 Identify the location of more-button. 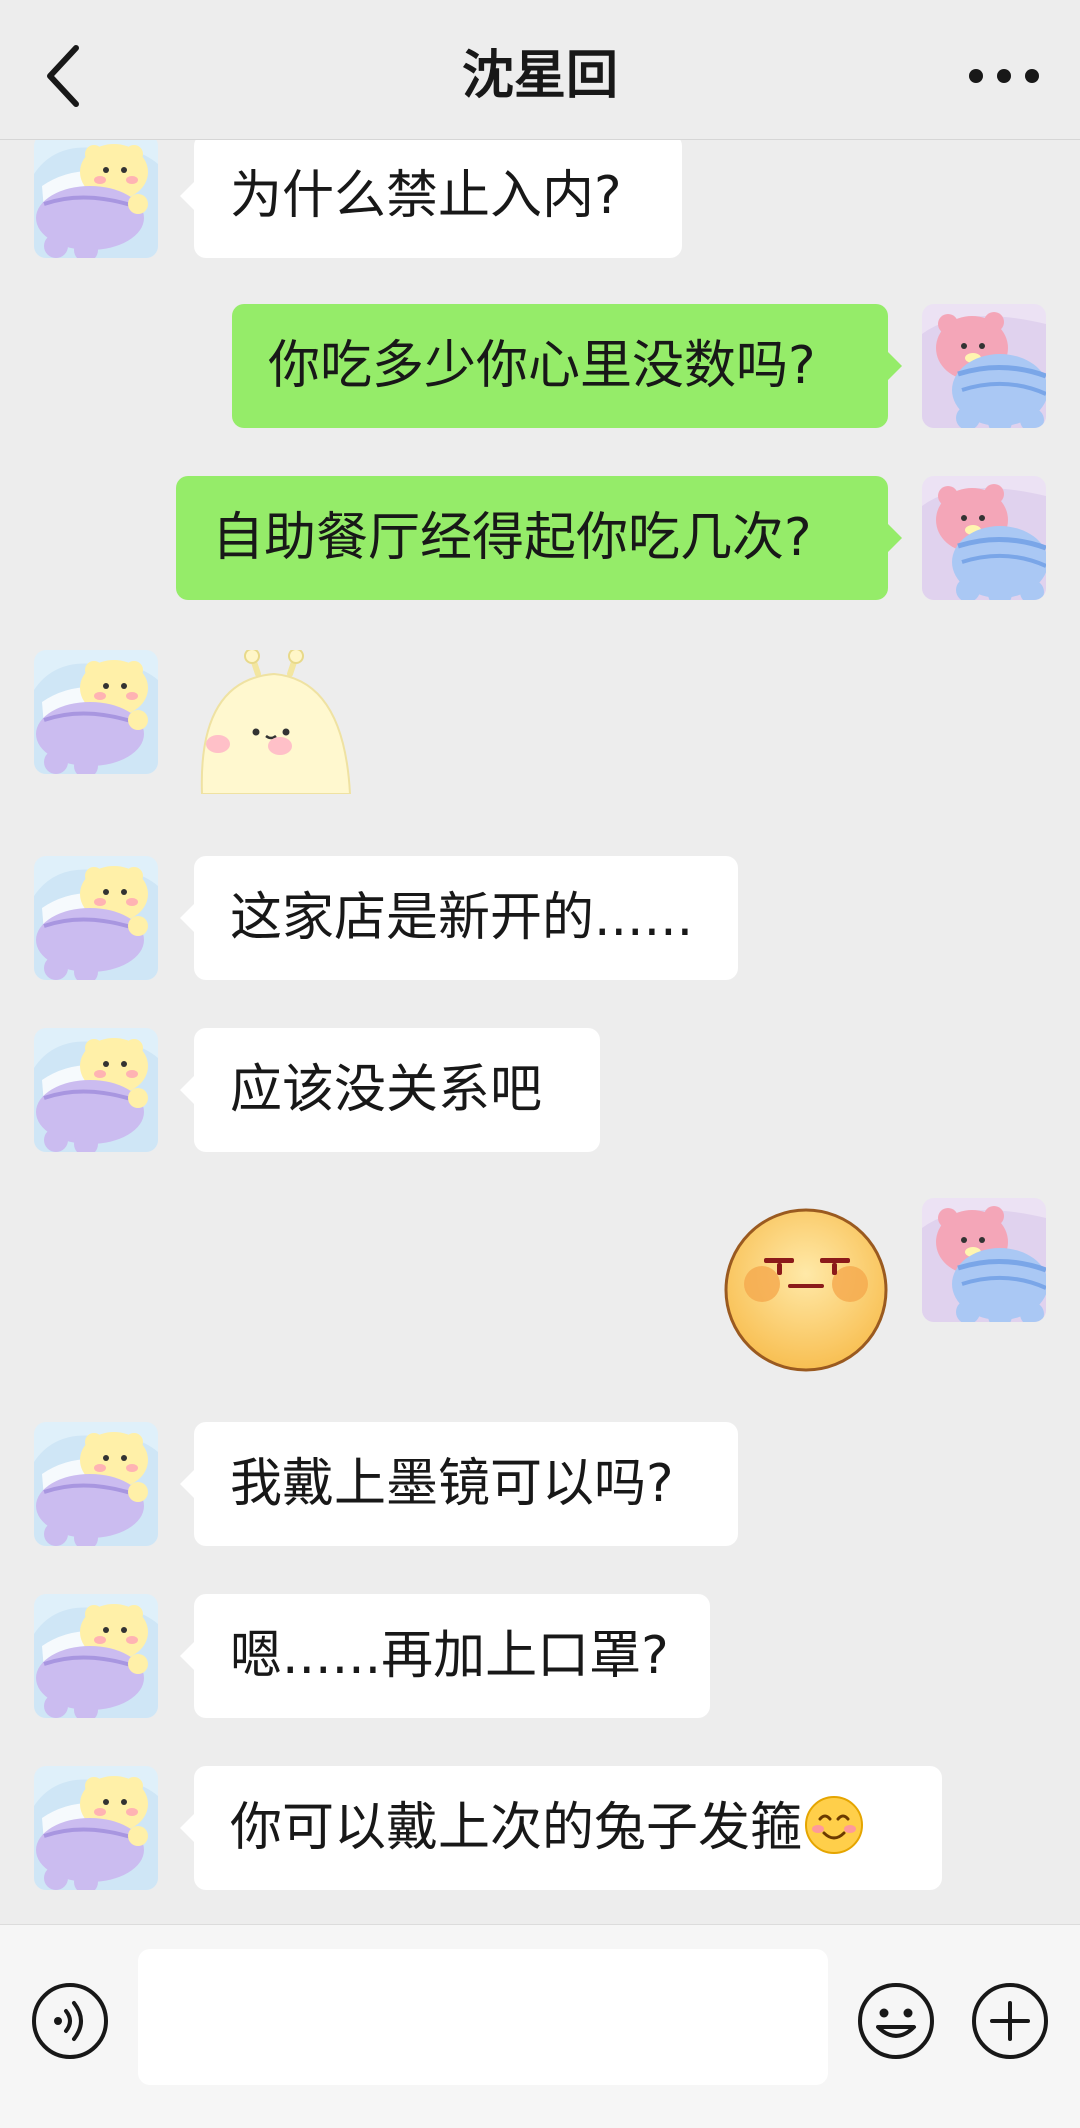
(1004, 76).